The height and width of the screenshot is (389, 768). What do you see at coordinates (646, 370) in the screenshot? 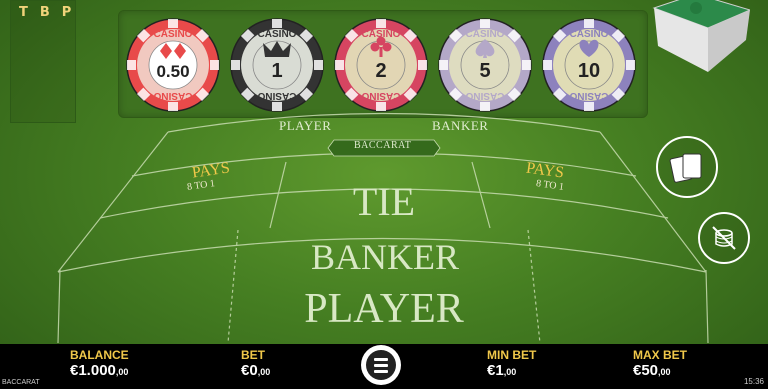
I see `max-bet-value: €50` at bounding box center [646, 370].